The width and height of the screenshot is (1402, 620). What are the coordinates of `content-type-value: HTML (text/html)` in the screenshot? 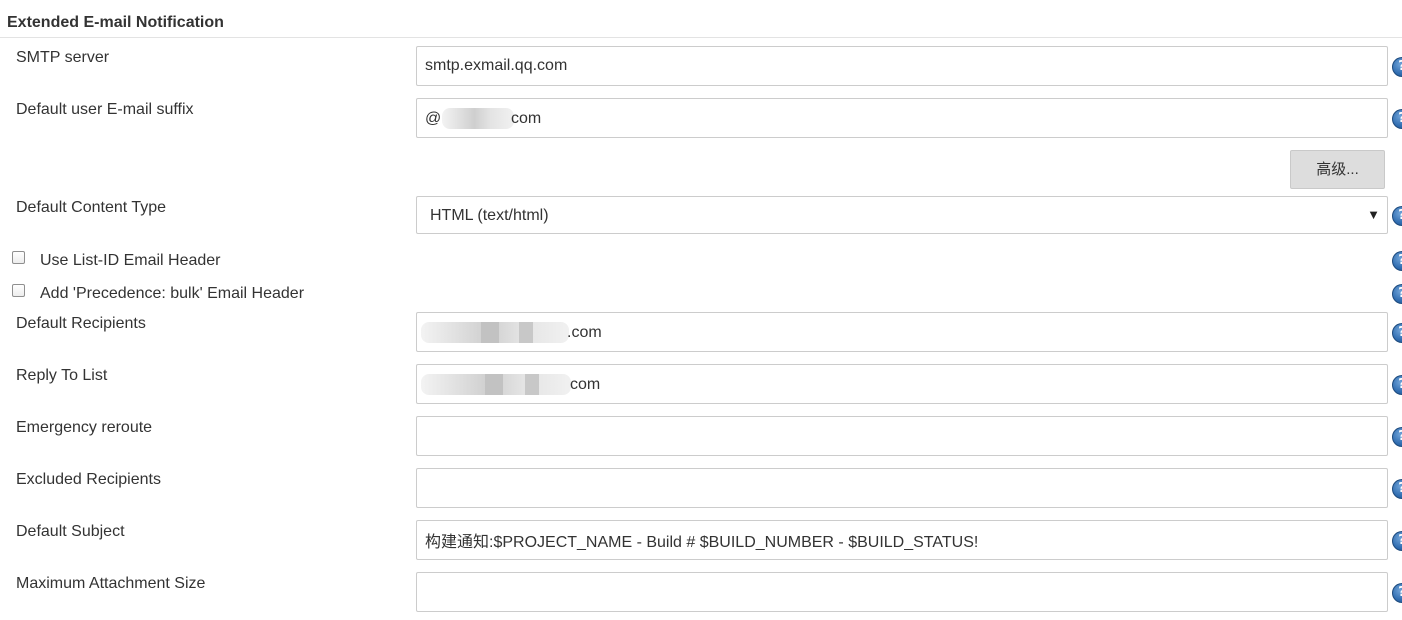 It's located at (489, 215).